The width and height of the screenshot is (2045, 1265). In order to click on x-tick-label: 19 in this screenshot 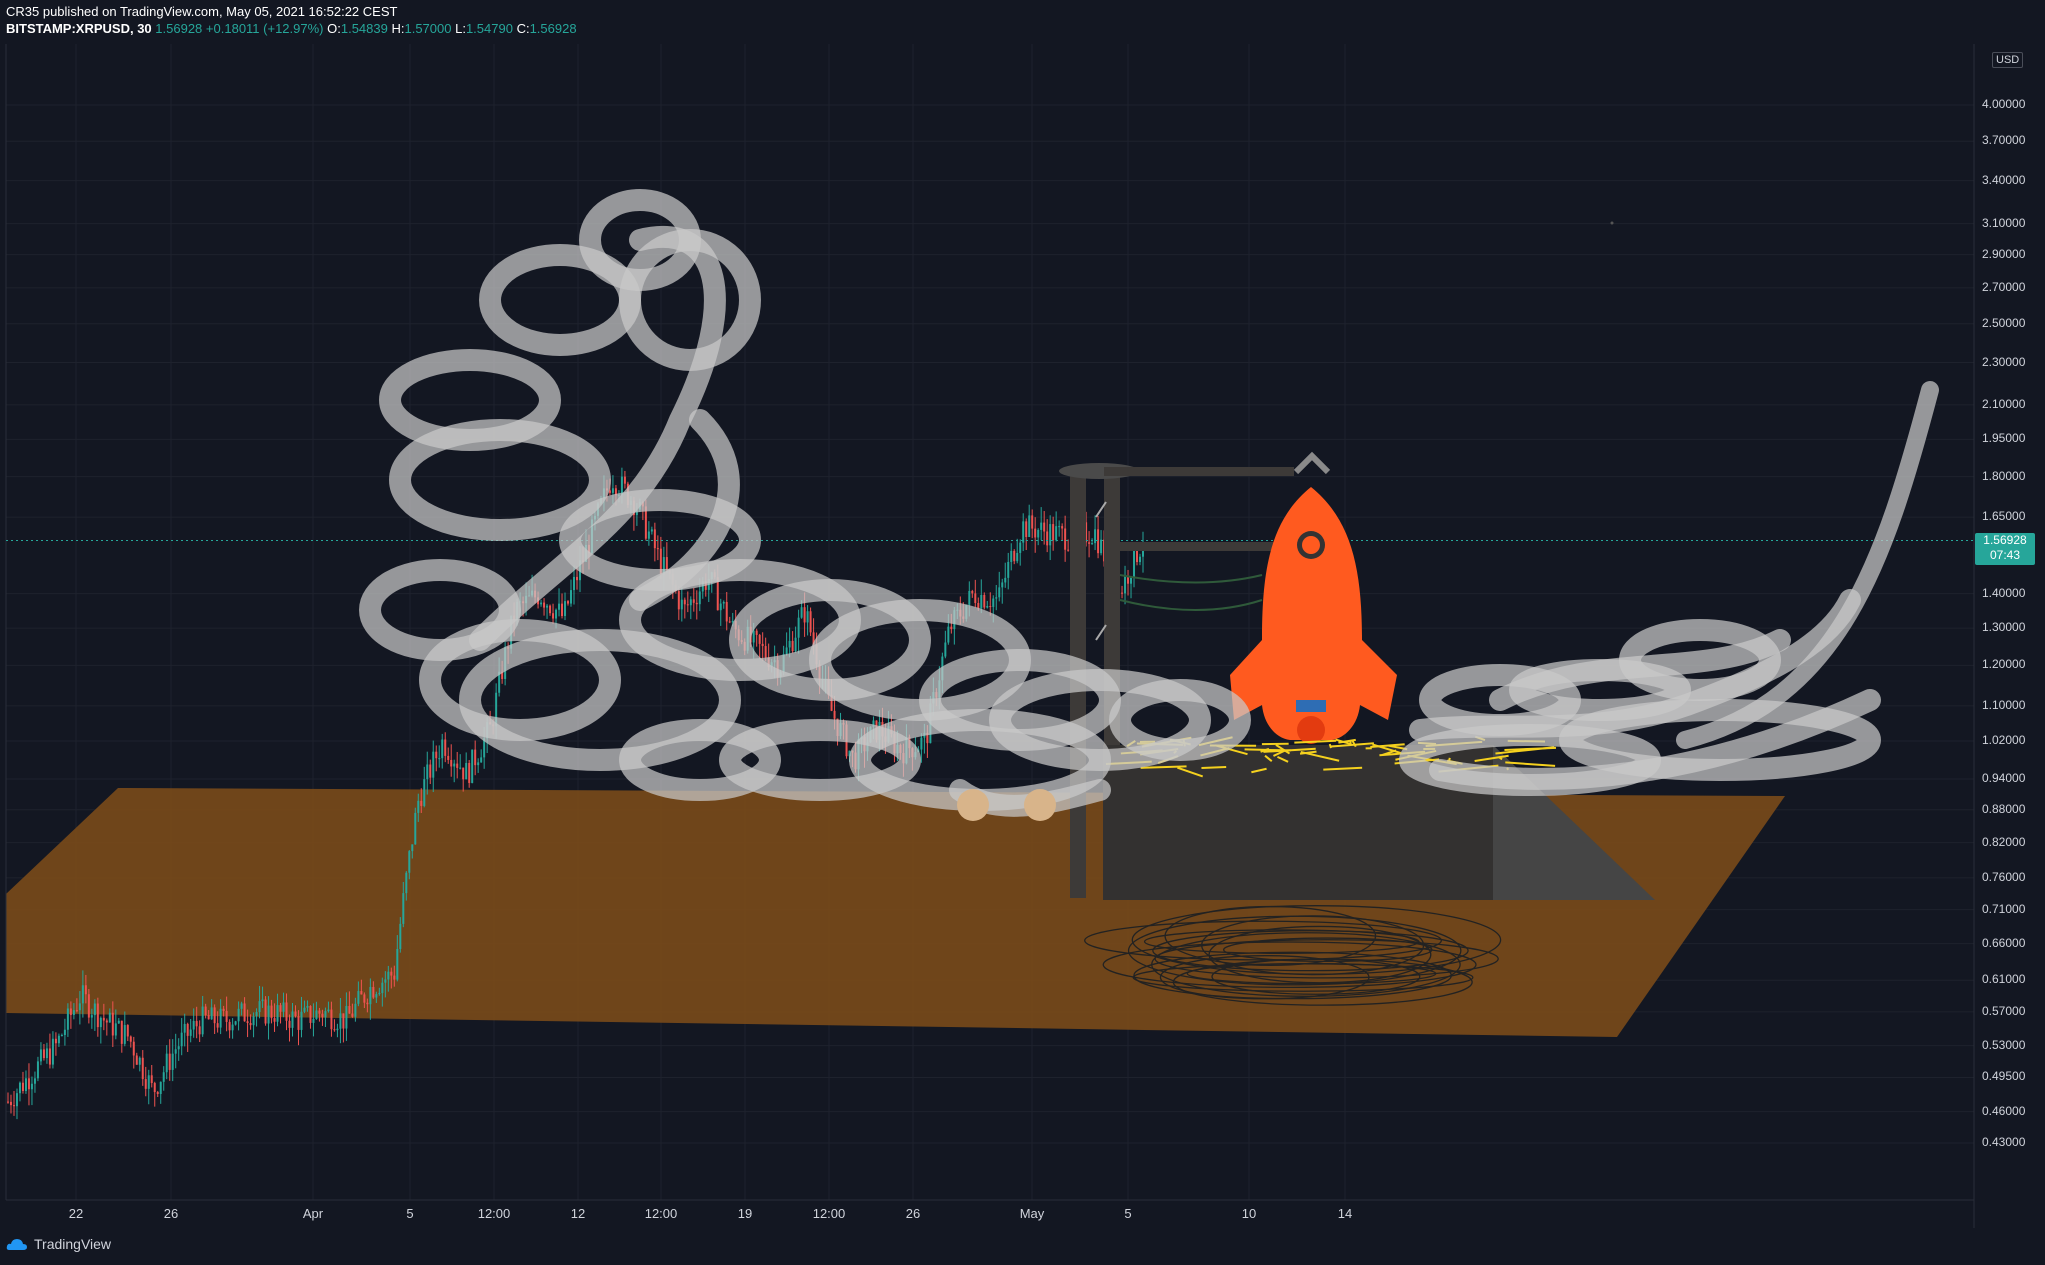, I will do `click(745, 1213)`.